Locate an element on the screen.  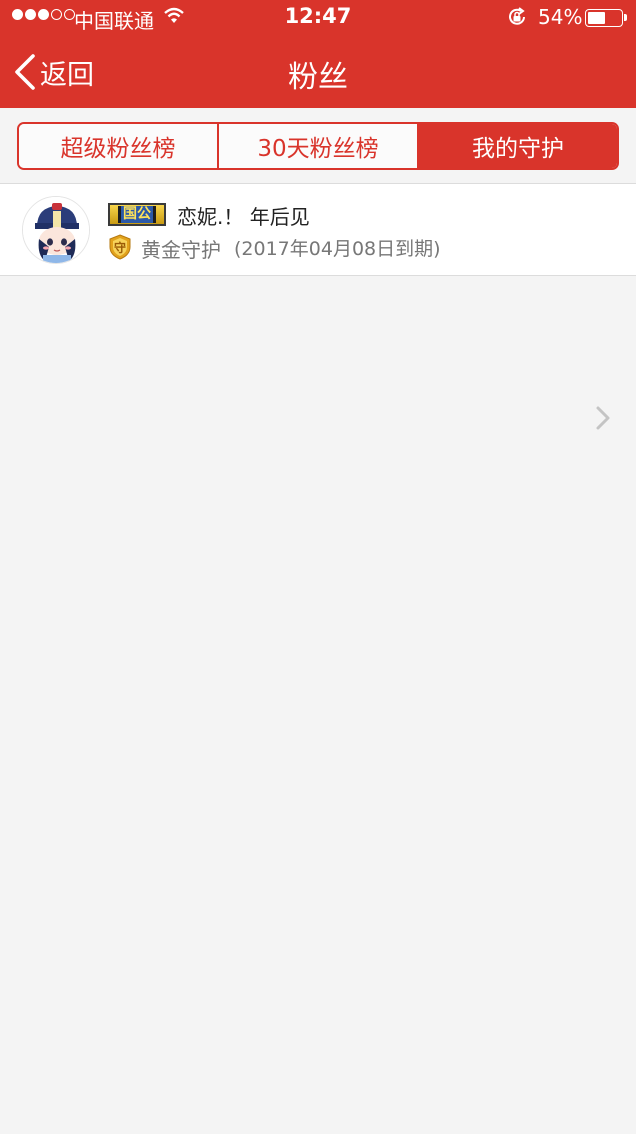
shield-glyph: 守 is located at coordinates (120, 247).